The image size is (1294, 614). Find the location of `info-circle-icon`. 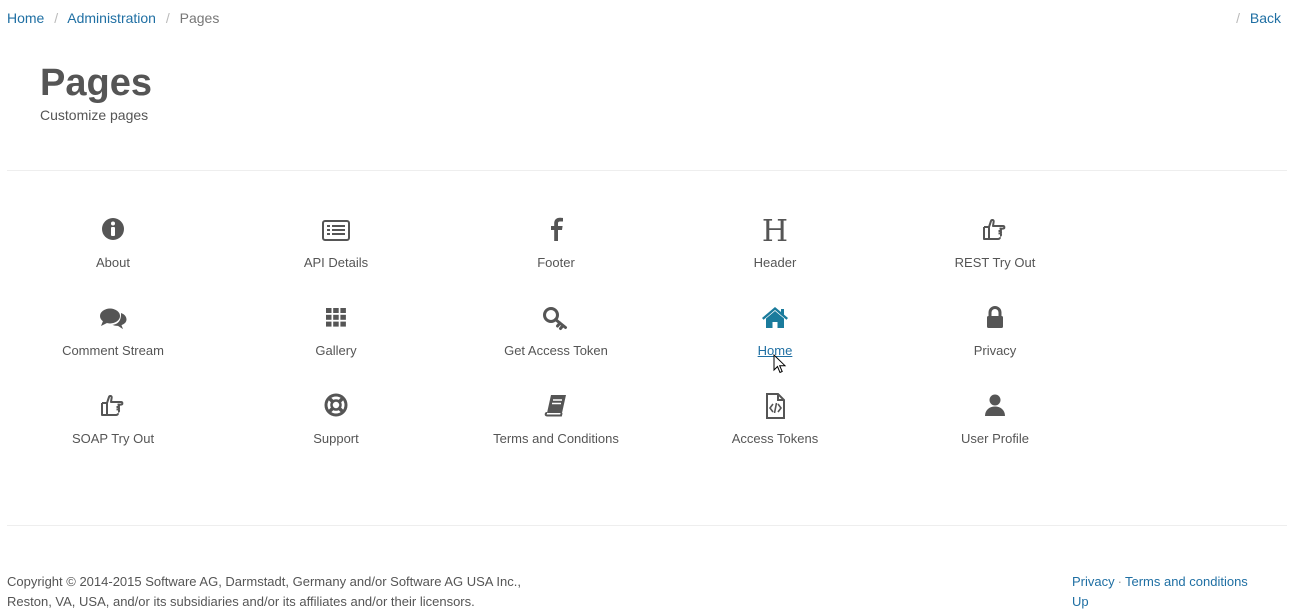

info-circle-icon is located at coordinates (113, 232).